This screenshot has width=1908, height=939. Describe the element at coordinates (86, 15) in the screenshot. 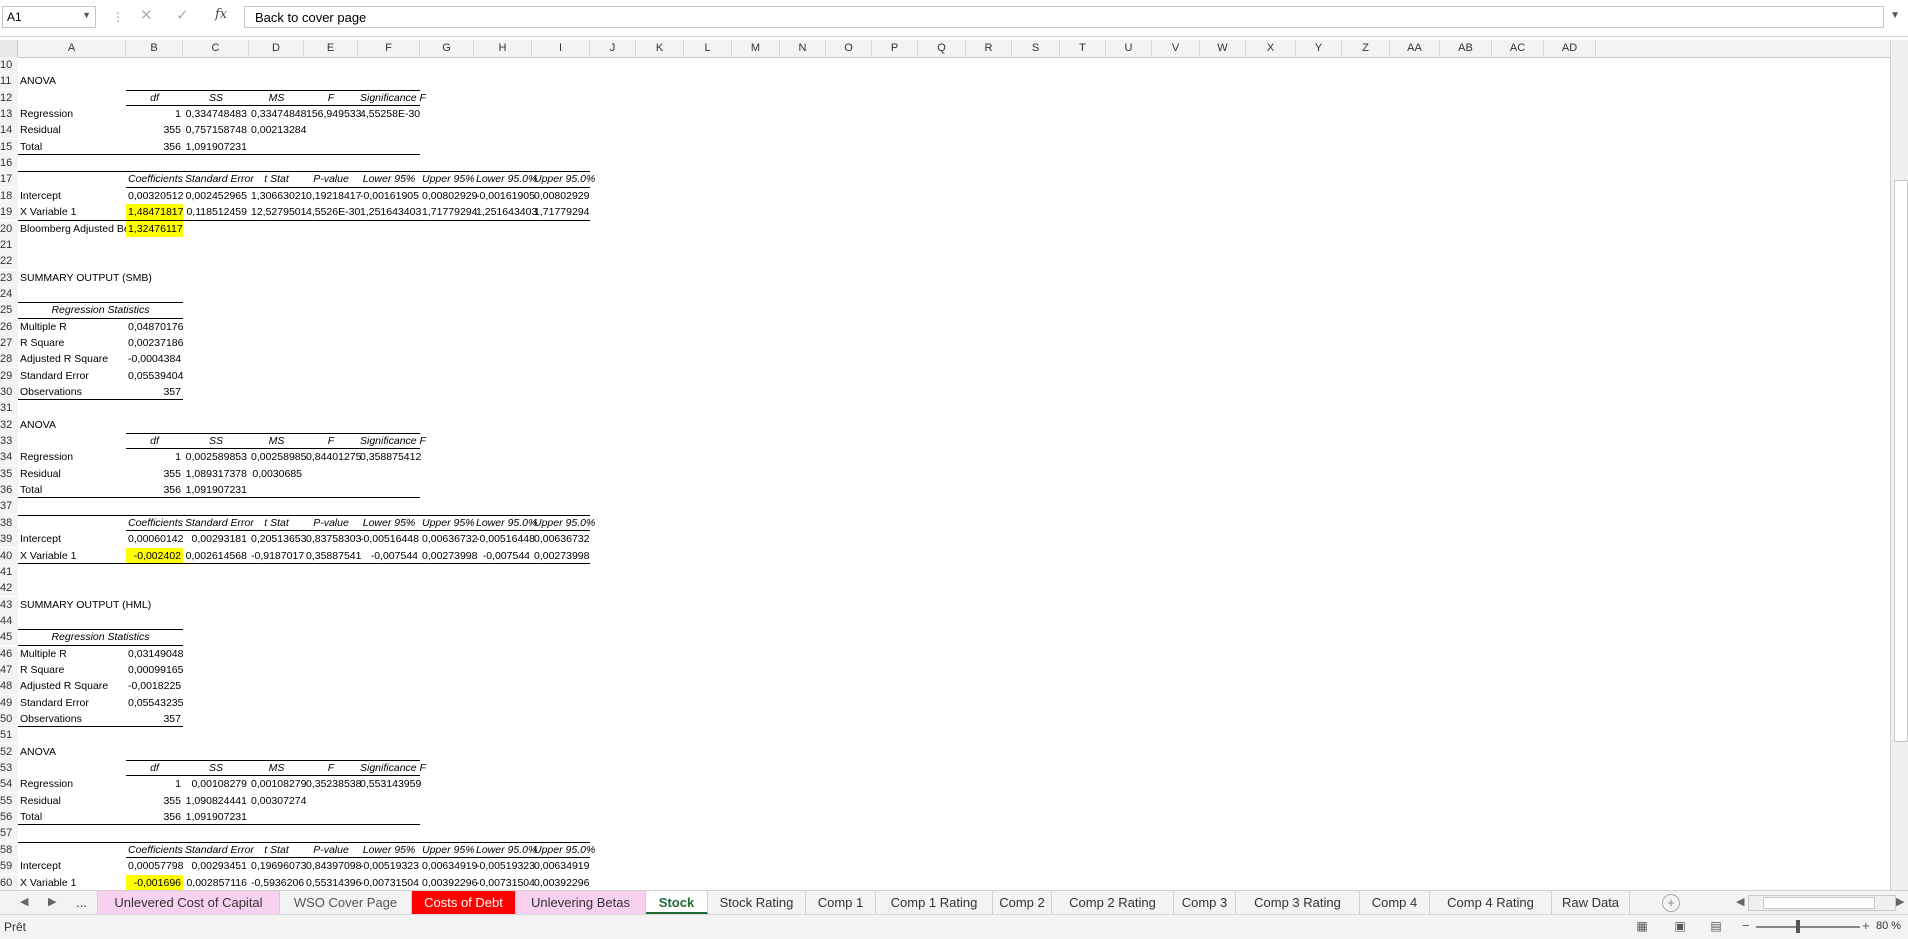

I see `chevron-down-icon: ▼` at that location.